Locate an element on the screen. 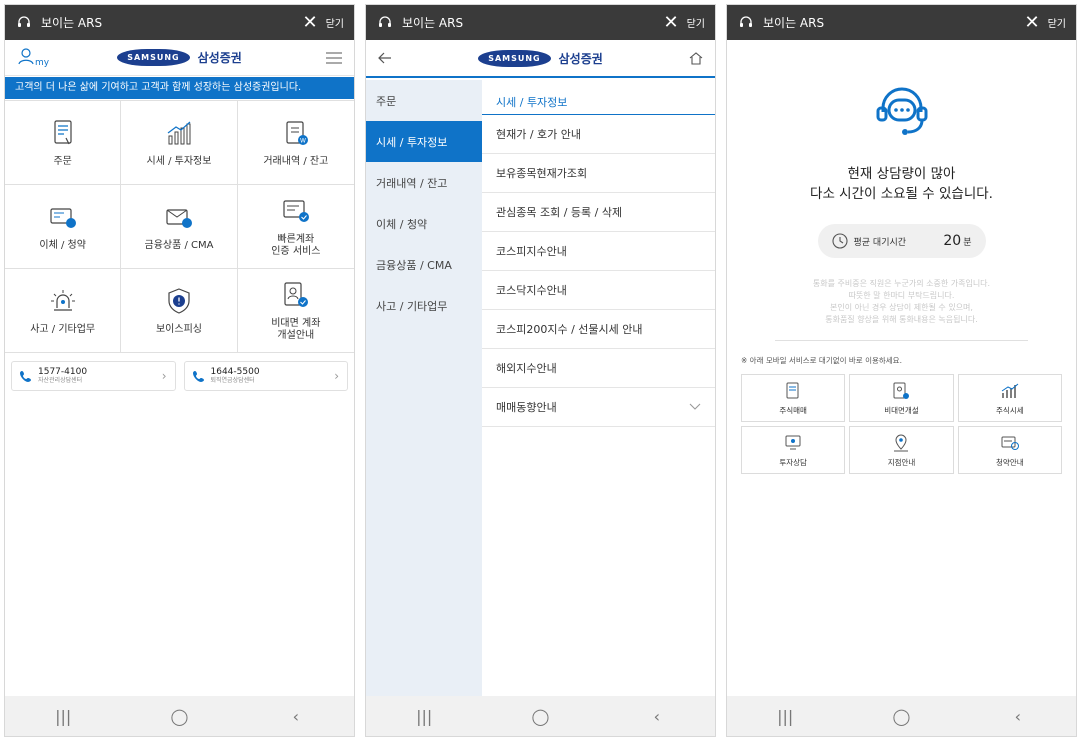 The image size is (1082, 739). submenu-item: 보유종목현재가조회 is located at coordinates (598, 173).